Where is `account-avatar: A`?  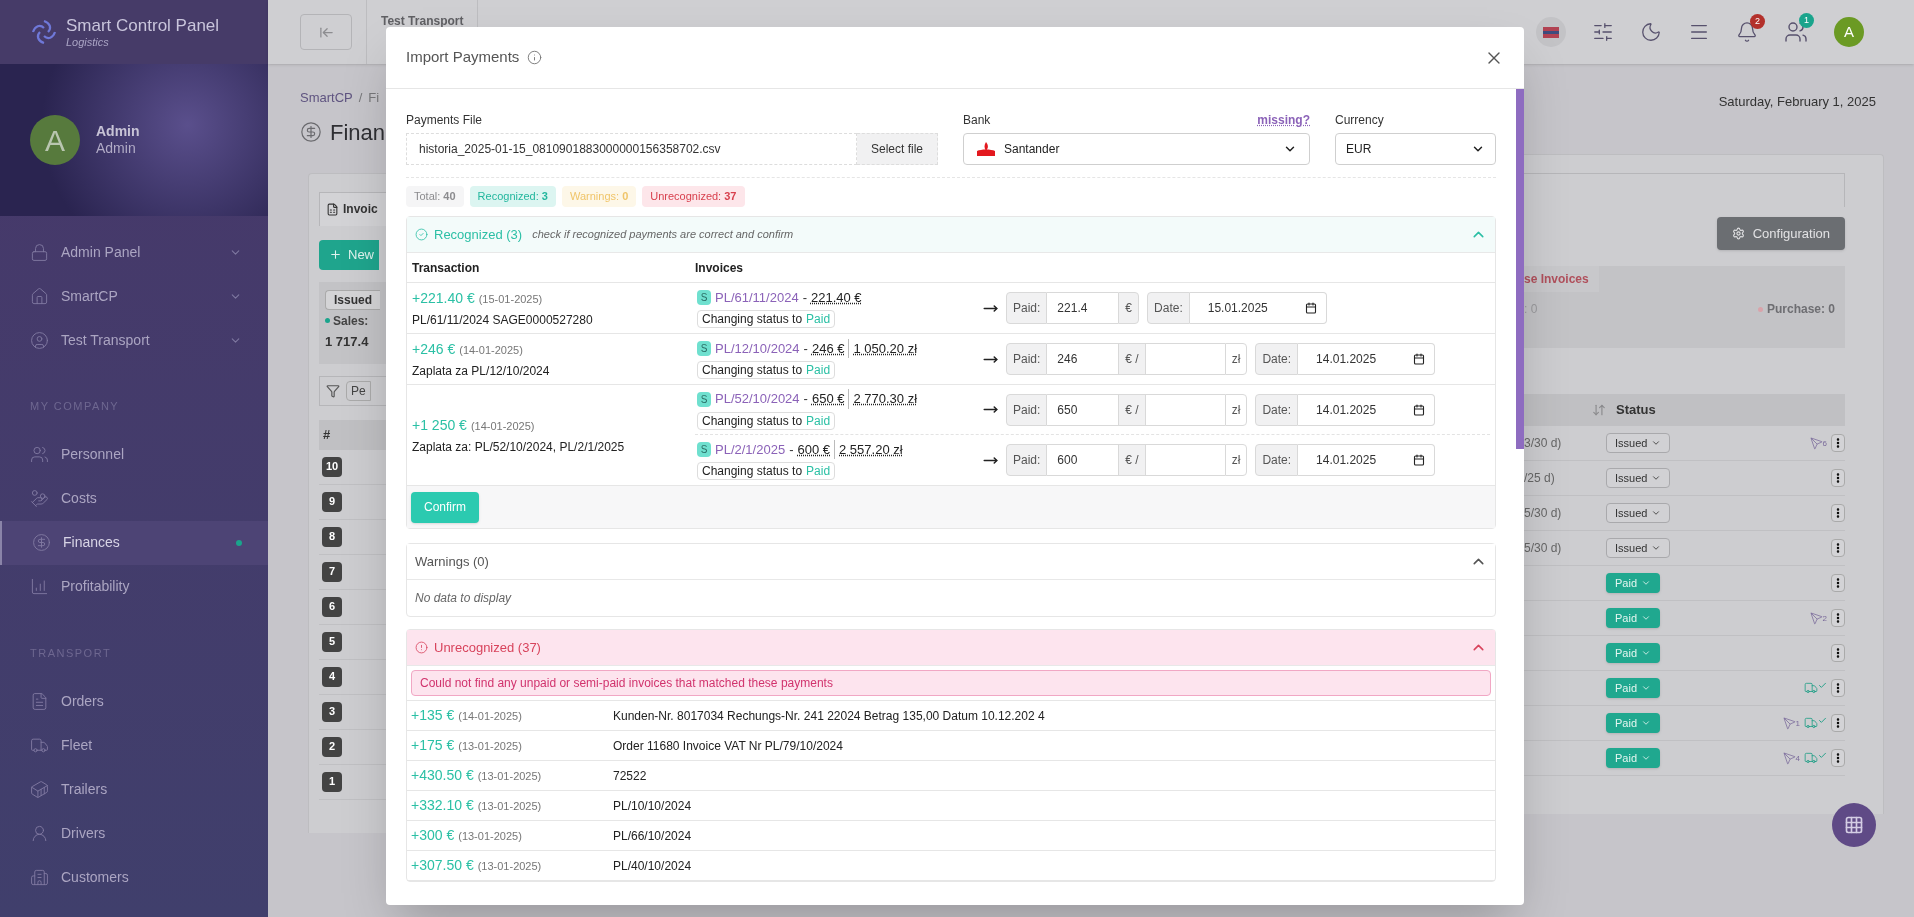
account-avatar: A is located at coordinates (1849, 32).